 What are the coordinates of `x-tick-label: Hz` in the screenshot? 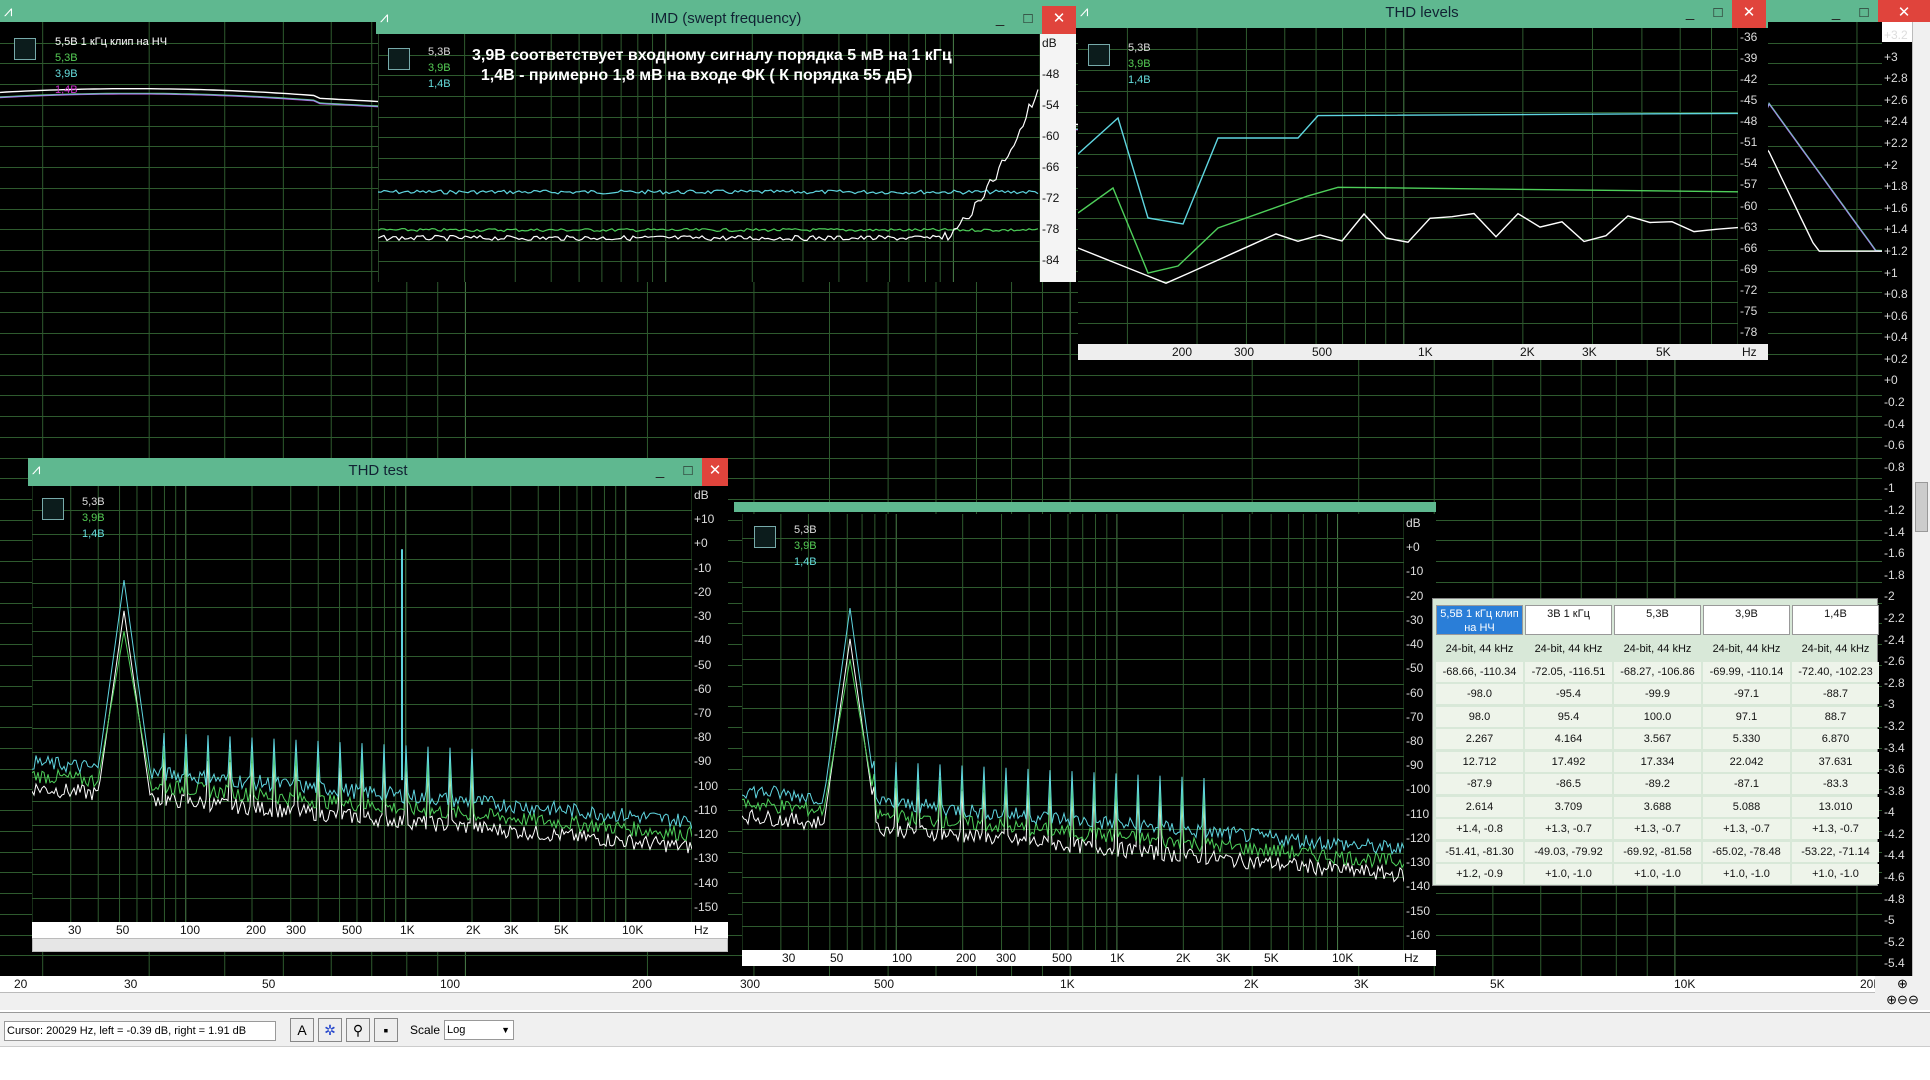 It's located at (1411, 958).